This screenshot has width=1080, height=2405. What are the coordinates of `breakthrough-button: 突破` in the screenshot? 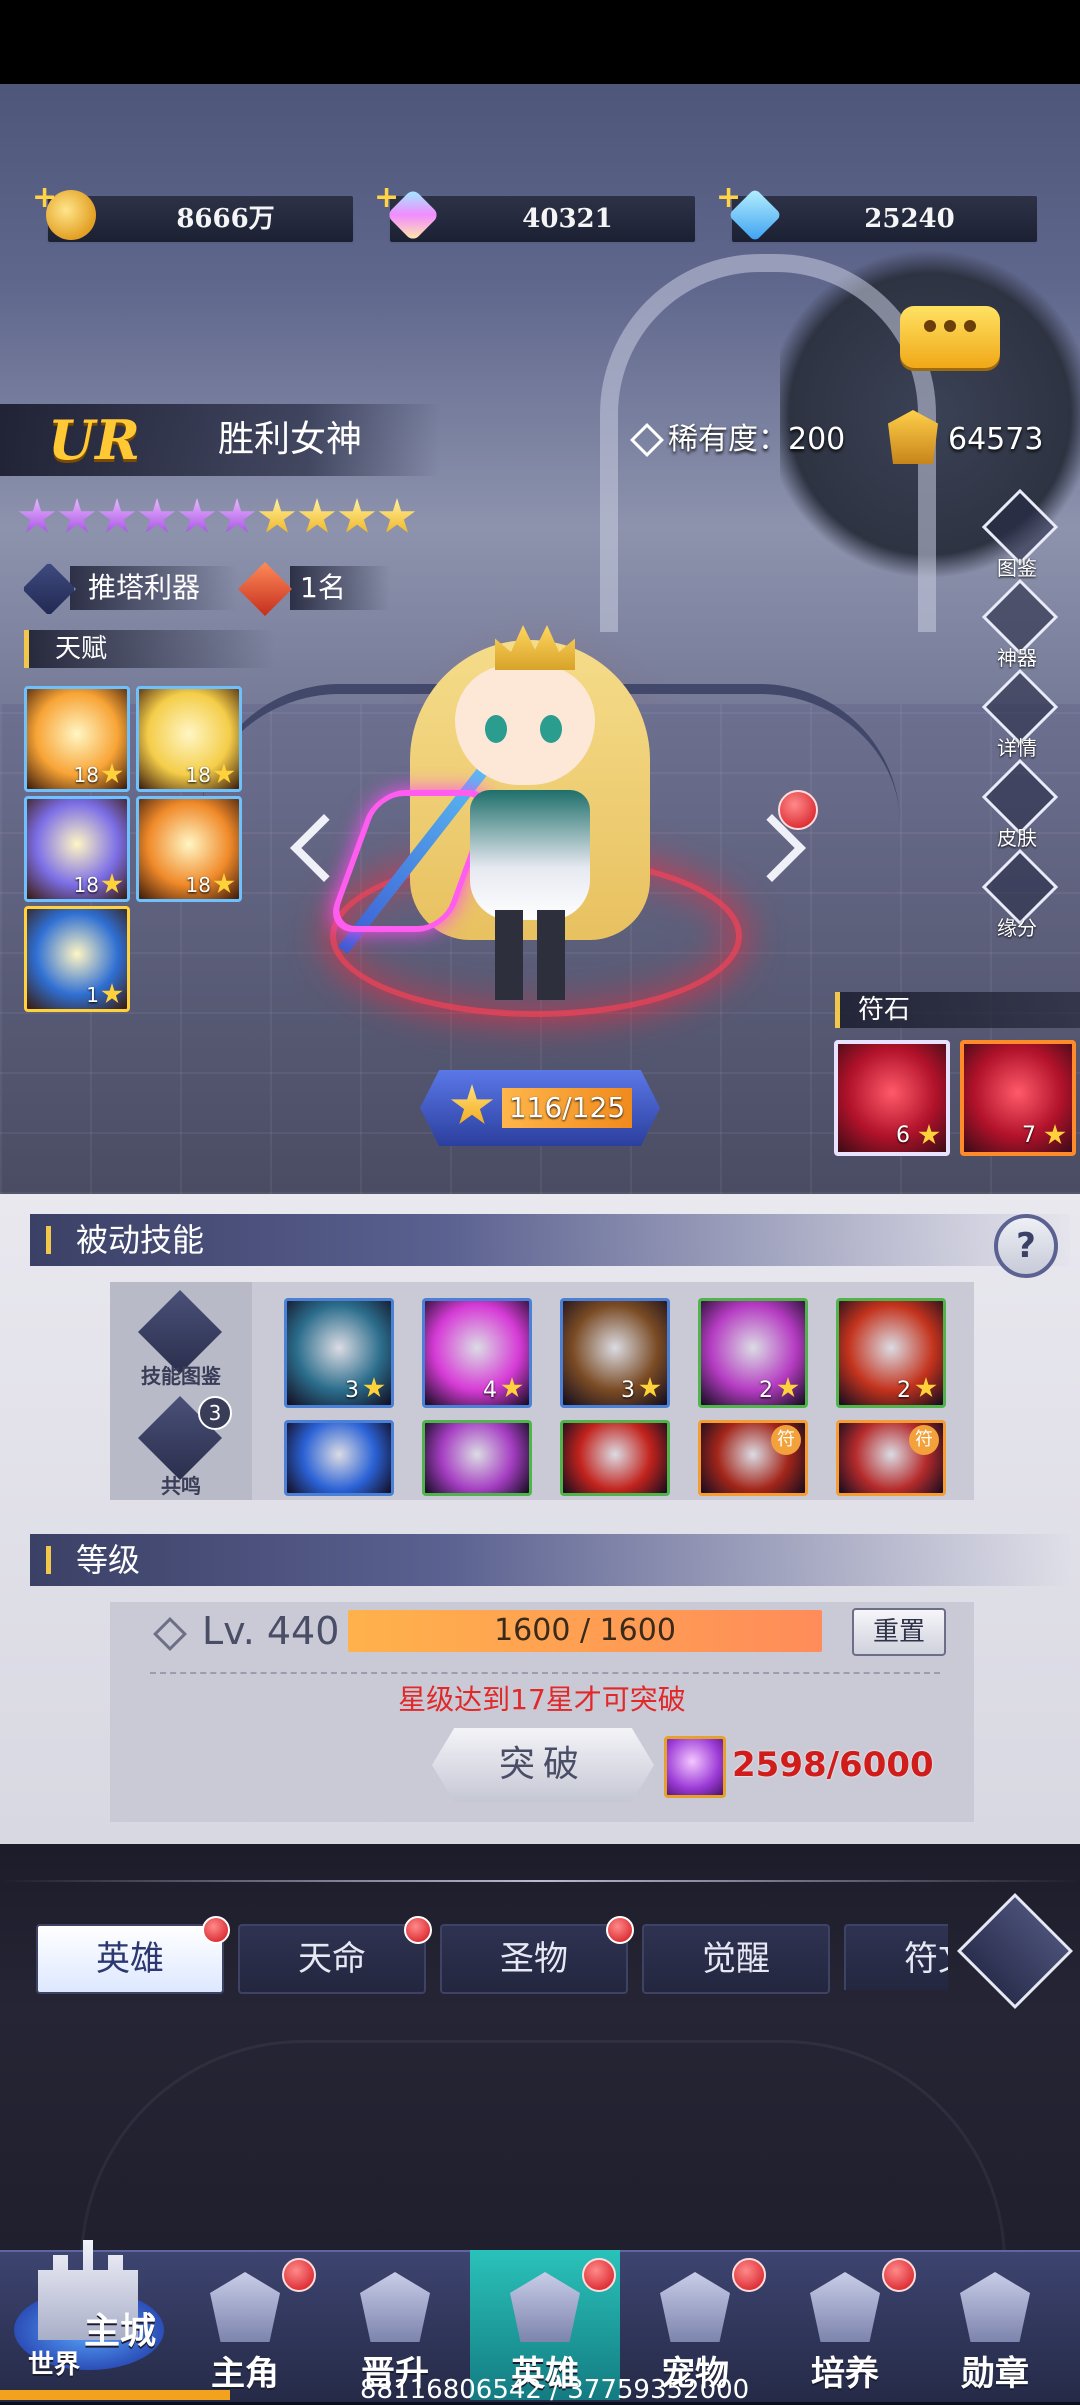 It's located at (543, 1765).